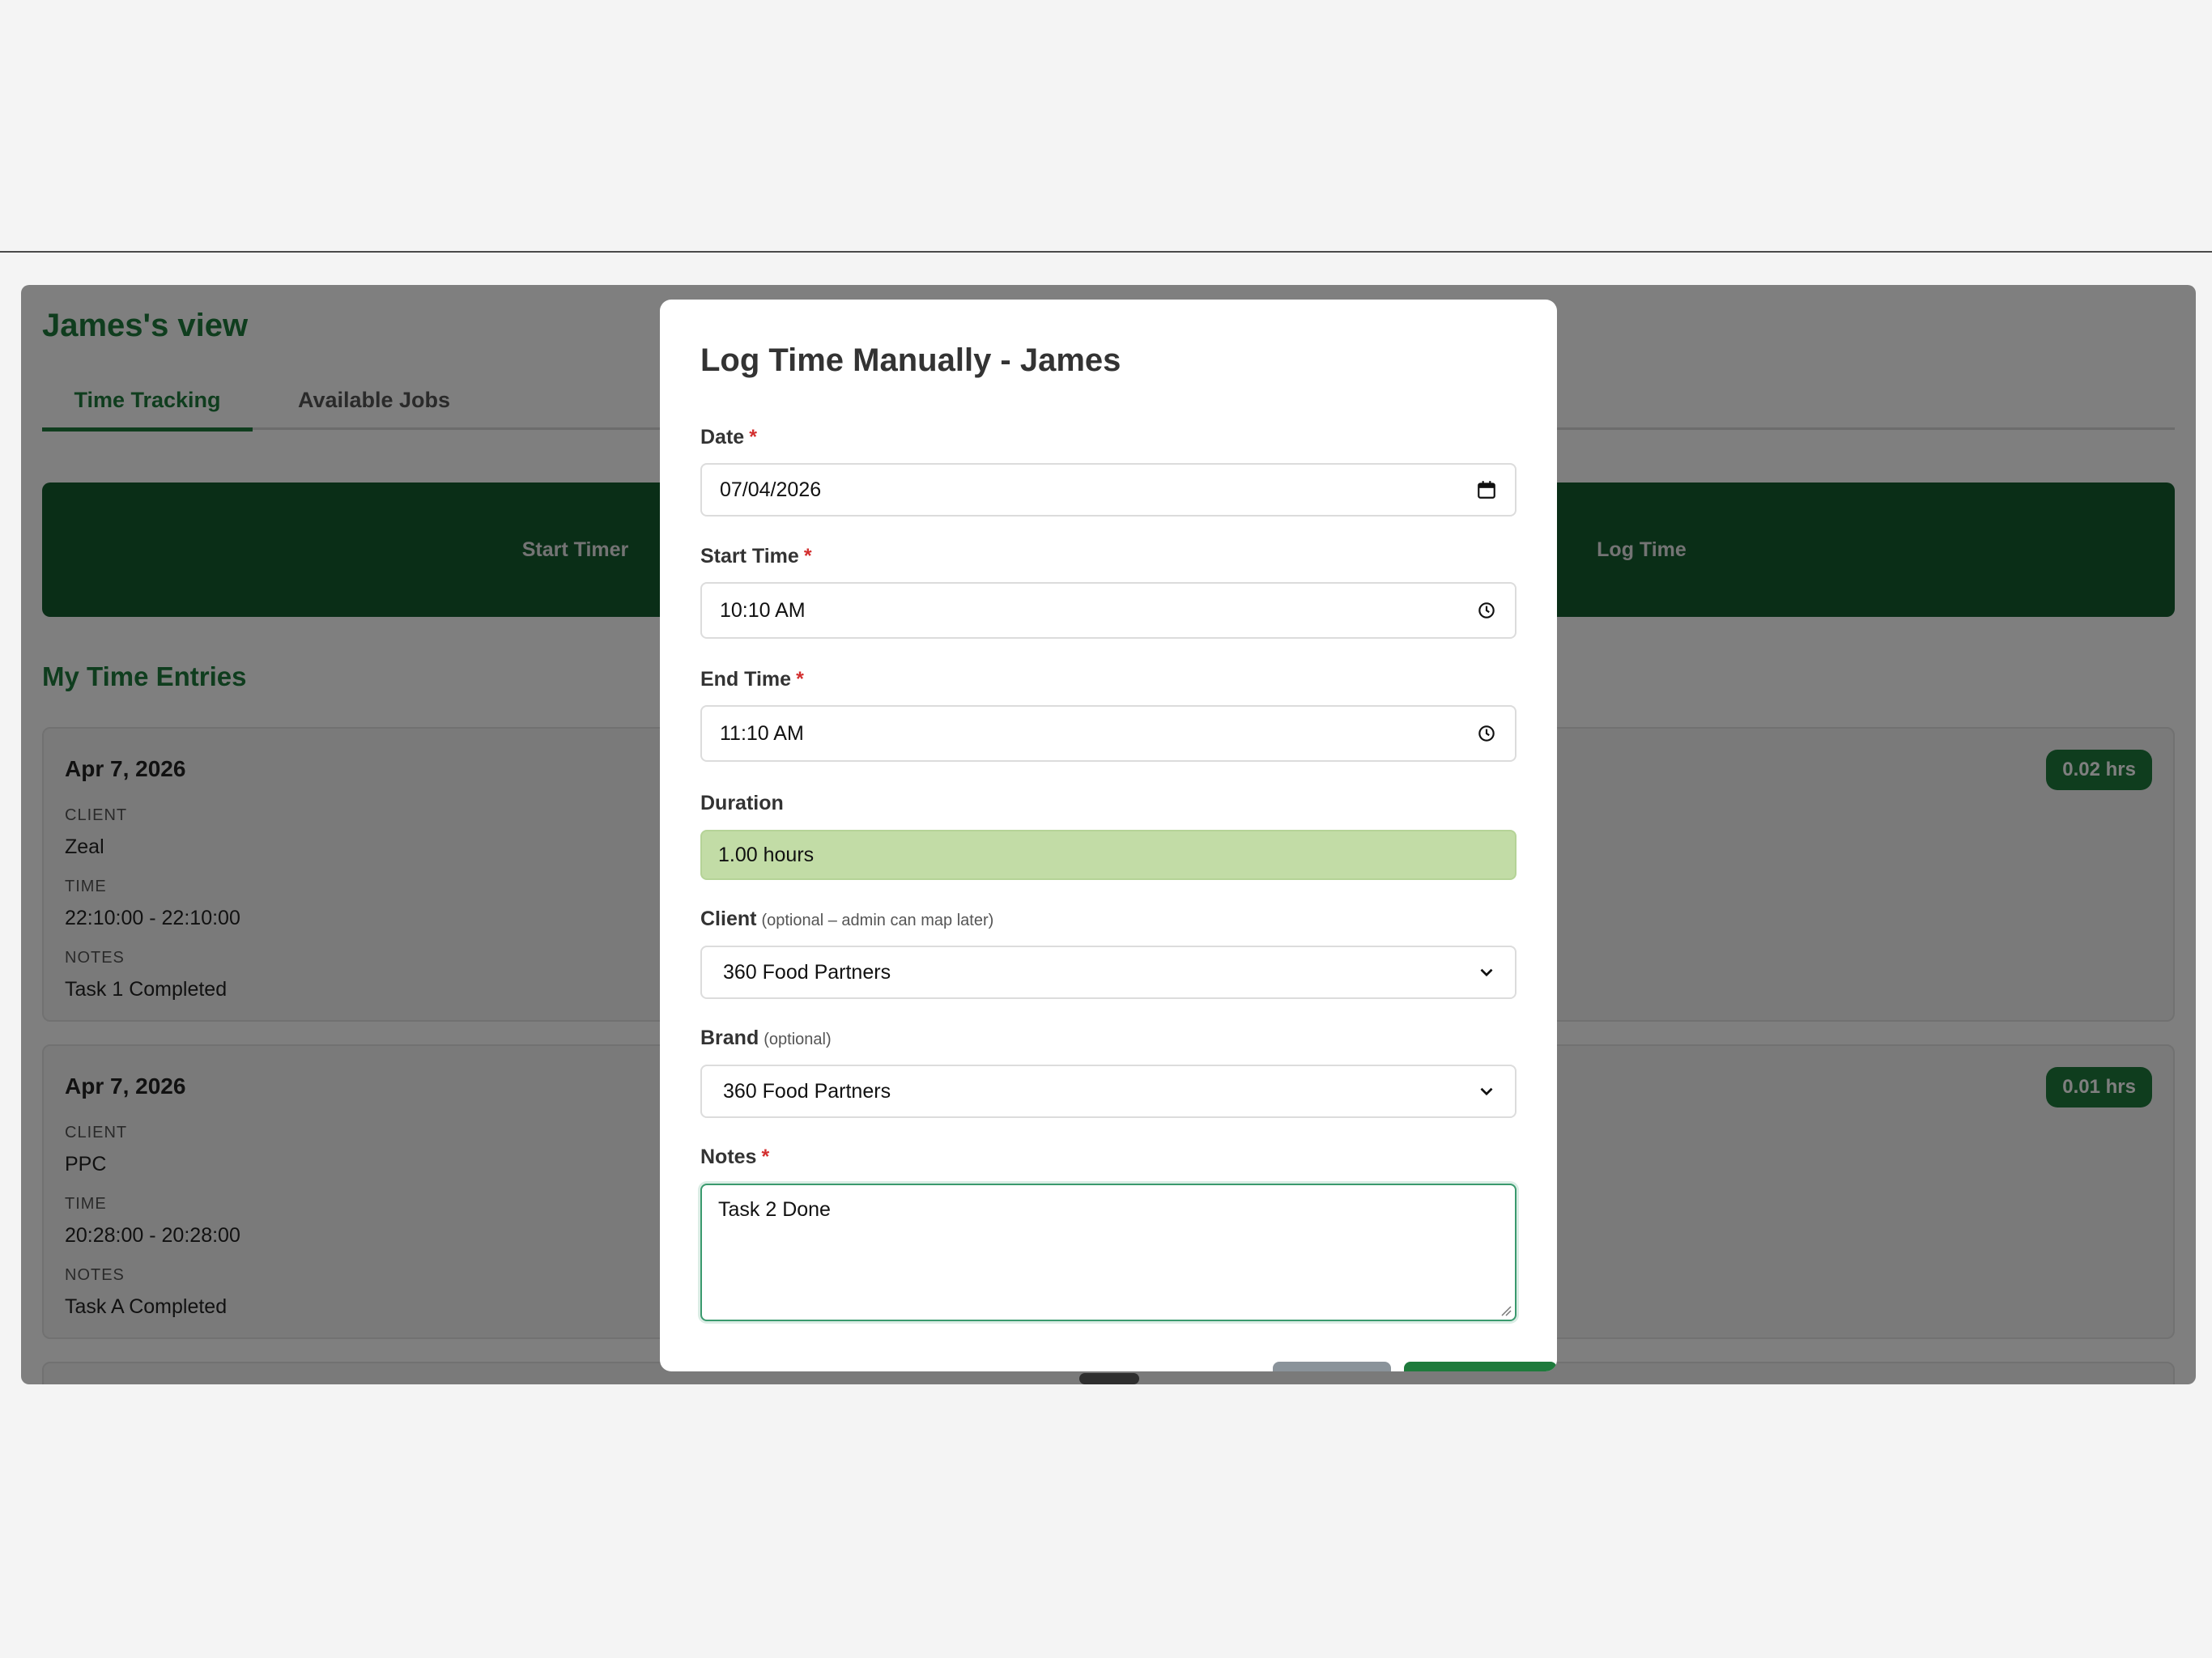 The width and height of the screenshot is (2212, 1658). What do you see at coordinates (1108, 855) in the screenshot?
I see `duration-value: 1.00 hours` at bounding box center [1108, 855].